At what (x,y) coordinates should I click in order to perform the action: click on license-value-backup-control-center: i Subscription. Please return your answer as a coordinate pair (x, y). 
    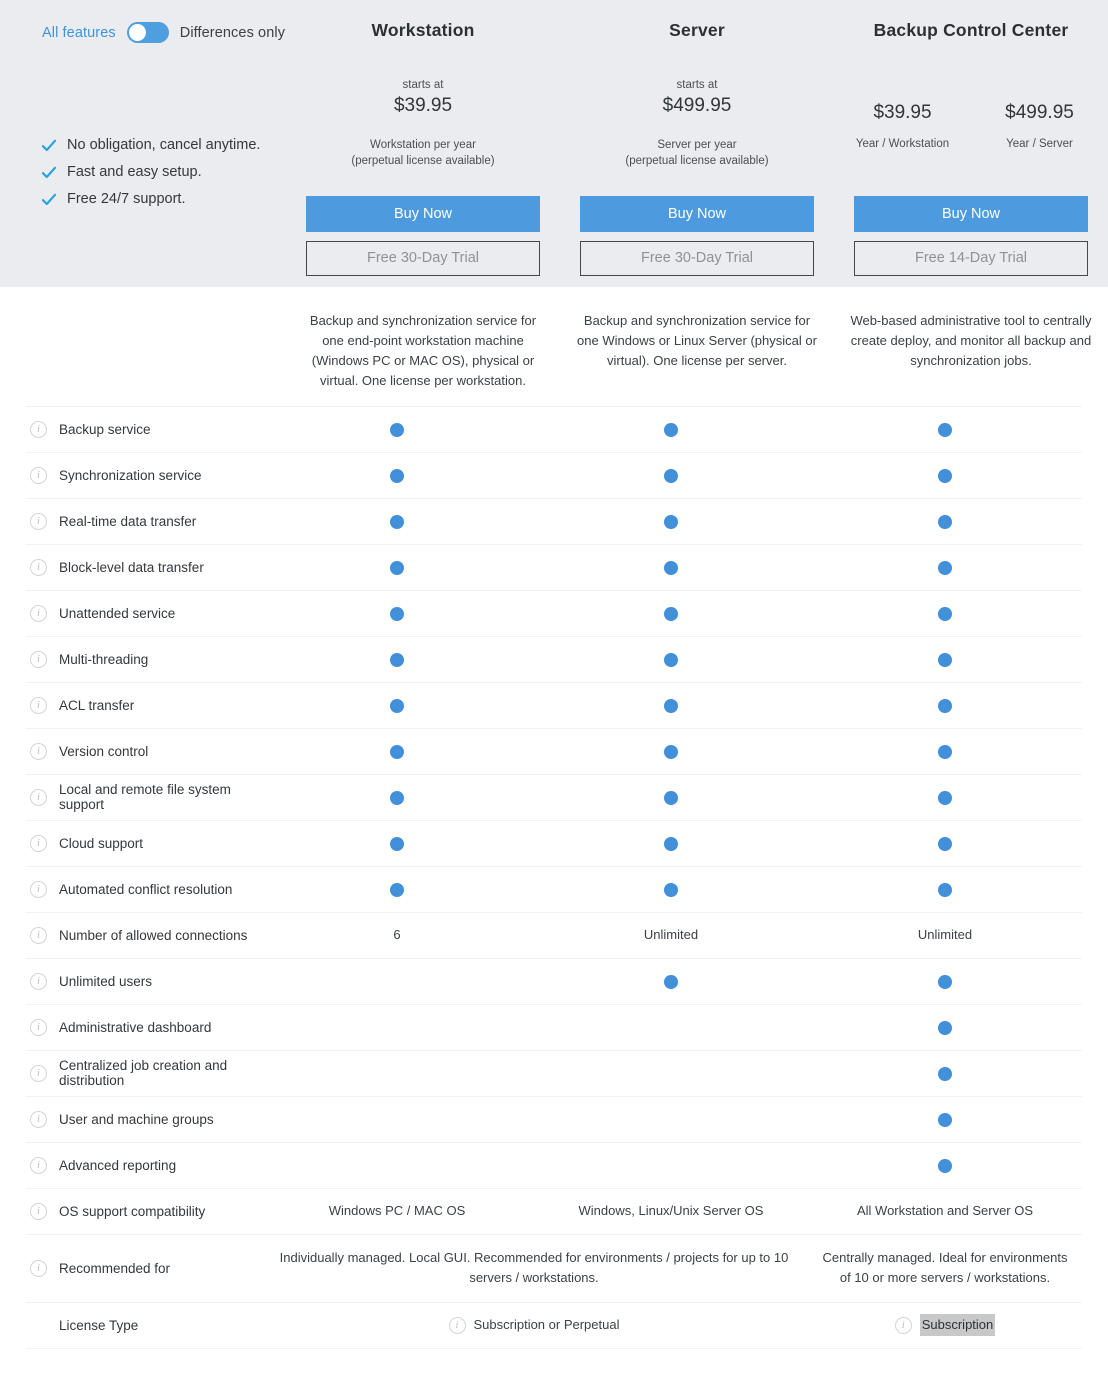
    Looking at the image, I should click on (945, 1325).